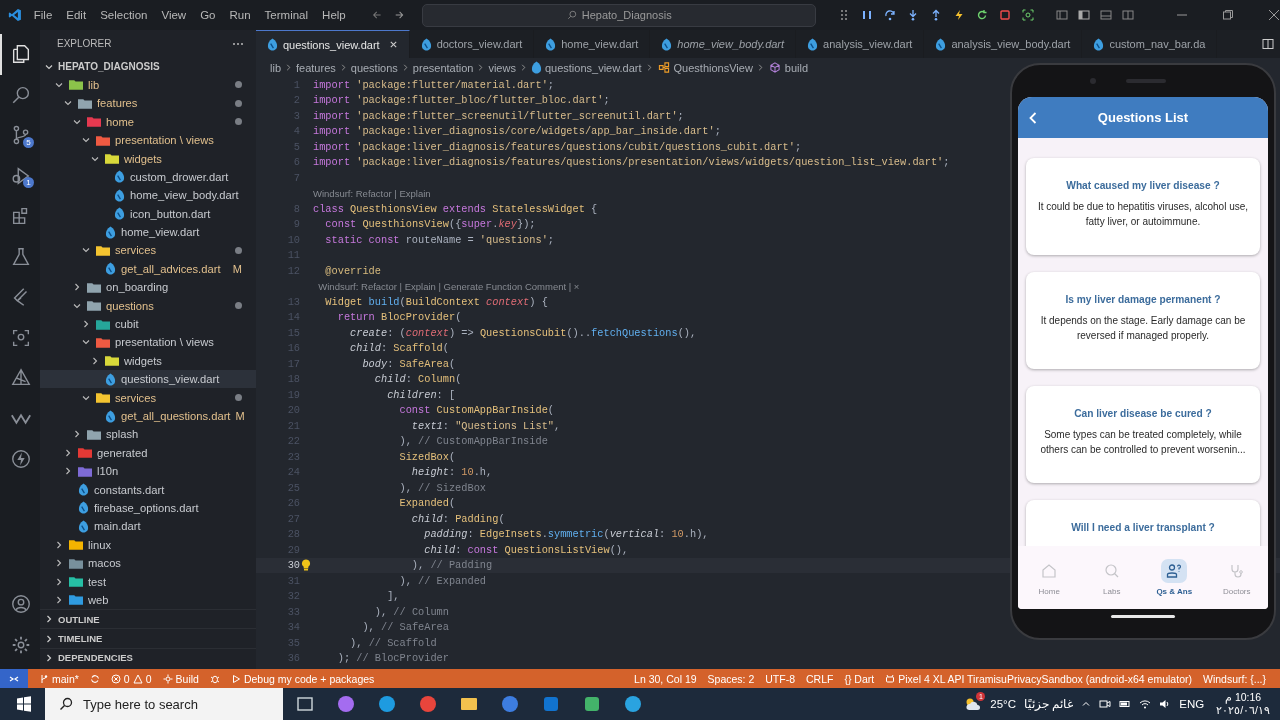  Describe the element at coordinates (148, 581) in the screenshot. I see `tree-item: test` at that location.